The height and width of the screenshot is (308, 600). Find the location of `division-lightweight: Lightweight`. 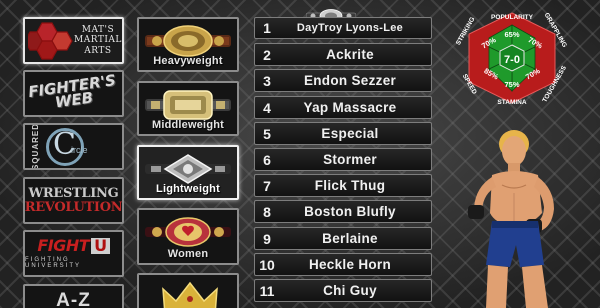

division-lightweight: Lightweight is located at coordinates (188, 172).